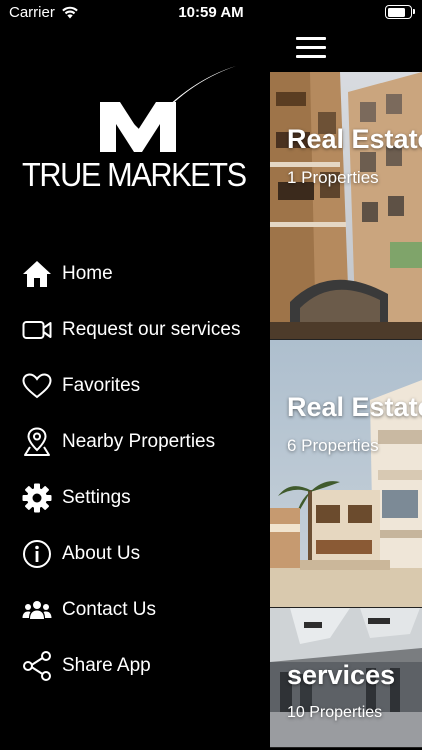 The image size is (422, 750). I want to click on clock: 10:59 AM, so click(211, 12).